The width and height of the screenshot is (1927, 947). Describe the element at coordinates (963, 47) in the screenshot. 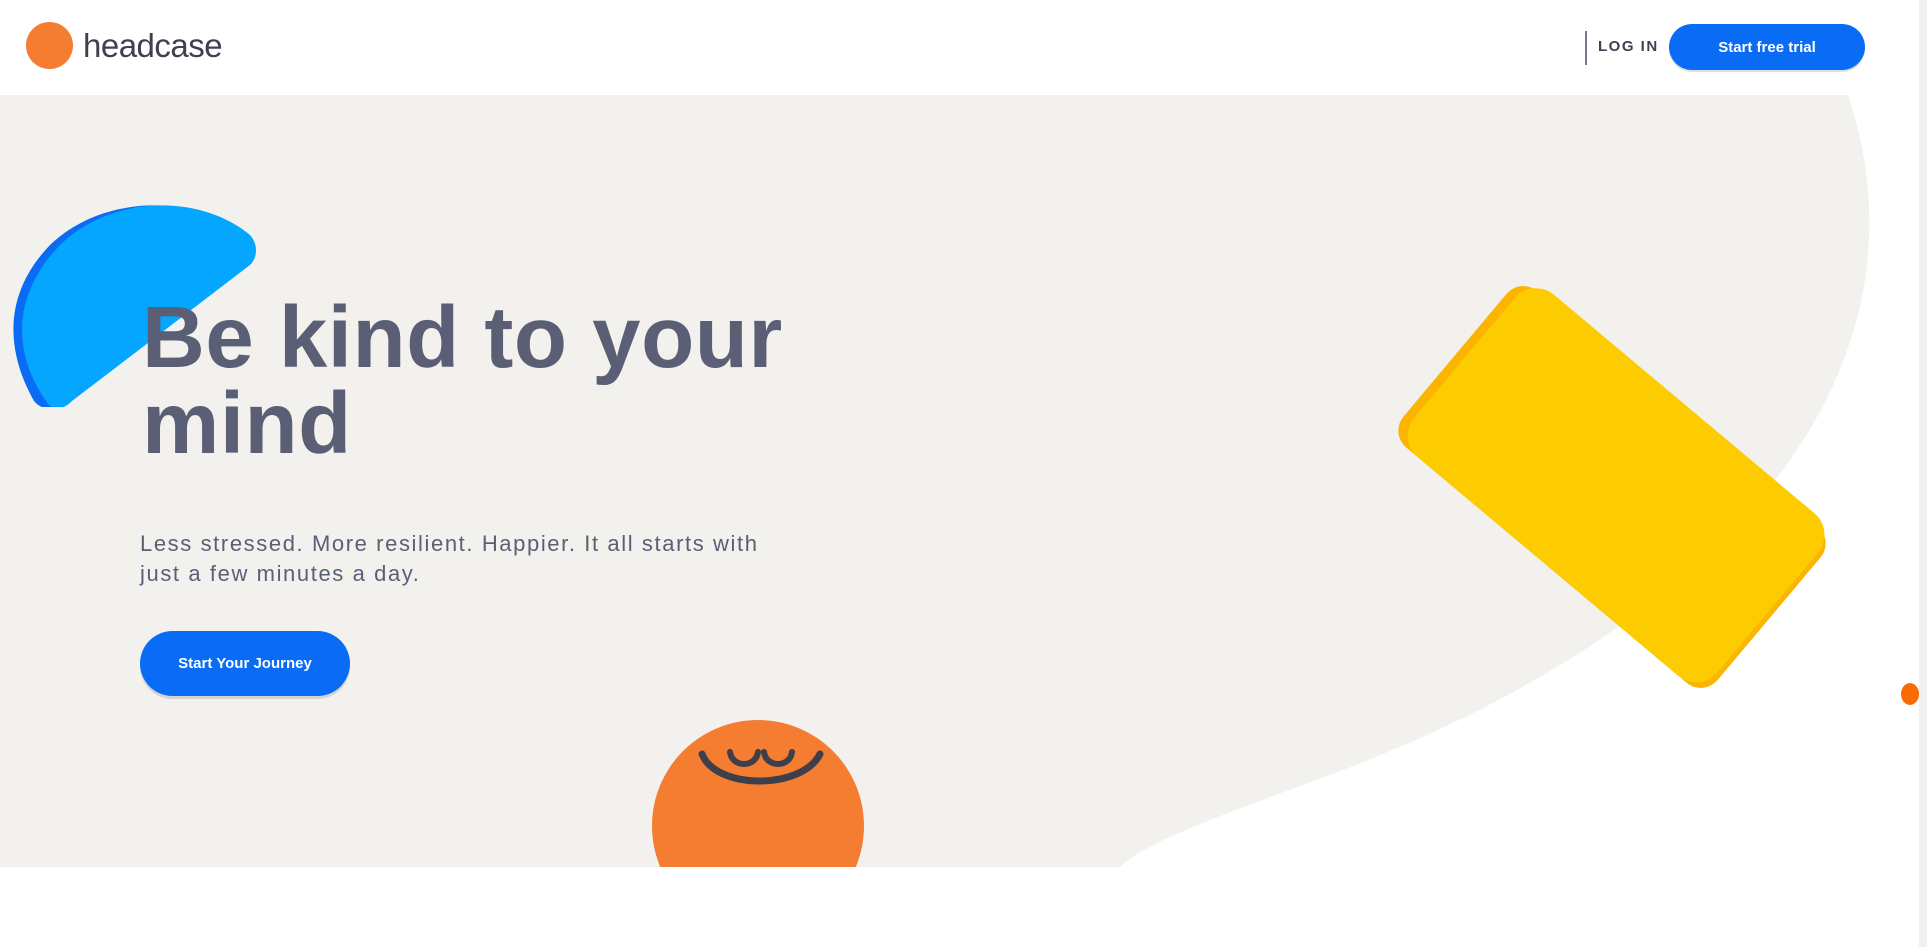

I see `site-header: headcase LOG IN Start free trial` at that location.